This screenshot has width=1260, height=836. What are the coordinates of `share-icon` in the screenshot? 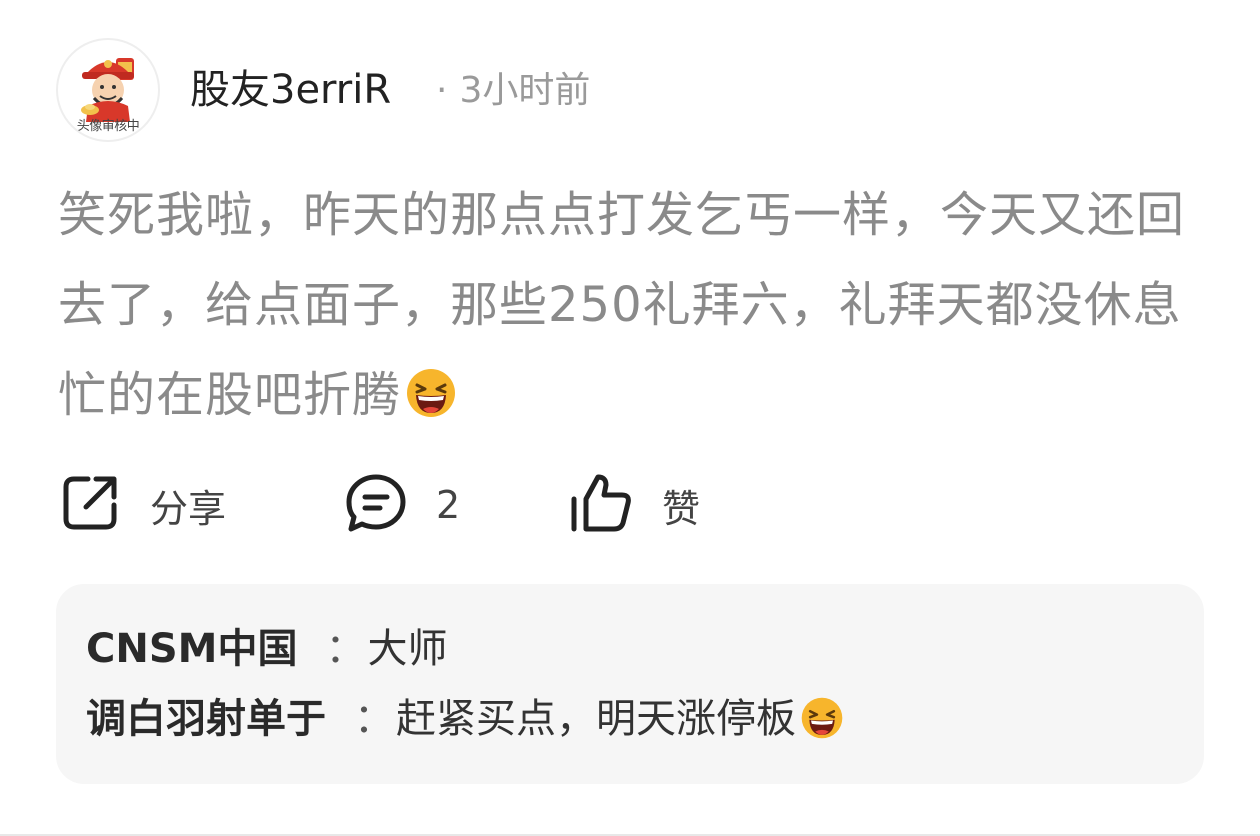 It's located at (90, 505).